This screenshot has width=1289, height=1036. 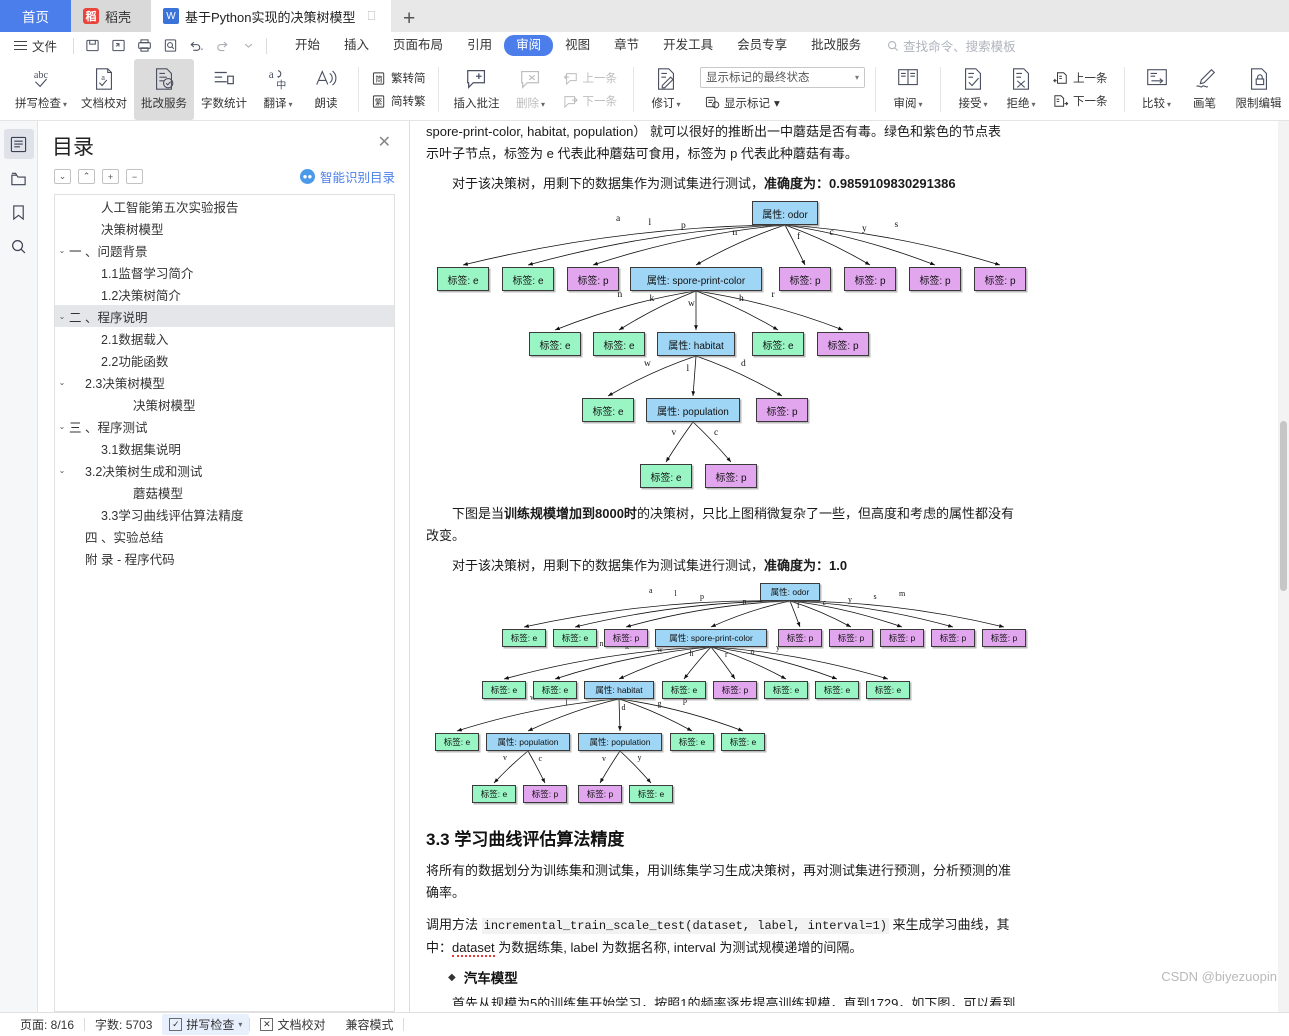 What do you see at coordinates (1080, 78) in the screenshot?
I see `prev-change-button: 上一条` at bounding box center [1080, 78].